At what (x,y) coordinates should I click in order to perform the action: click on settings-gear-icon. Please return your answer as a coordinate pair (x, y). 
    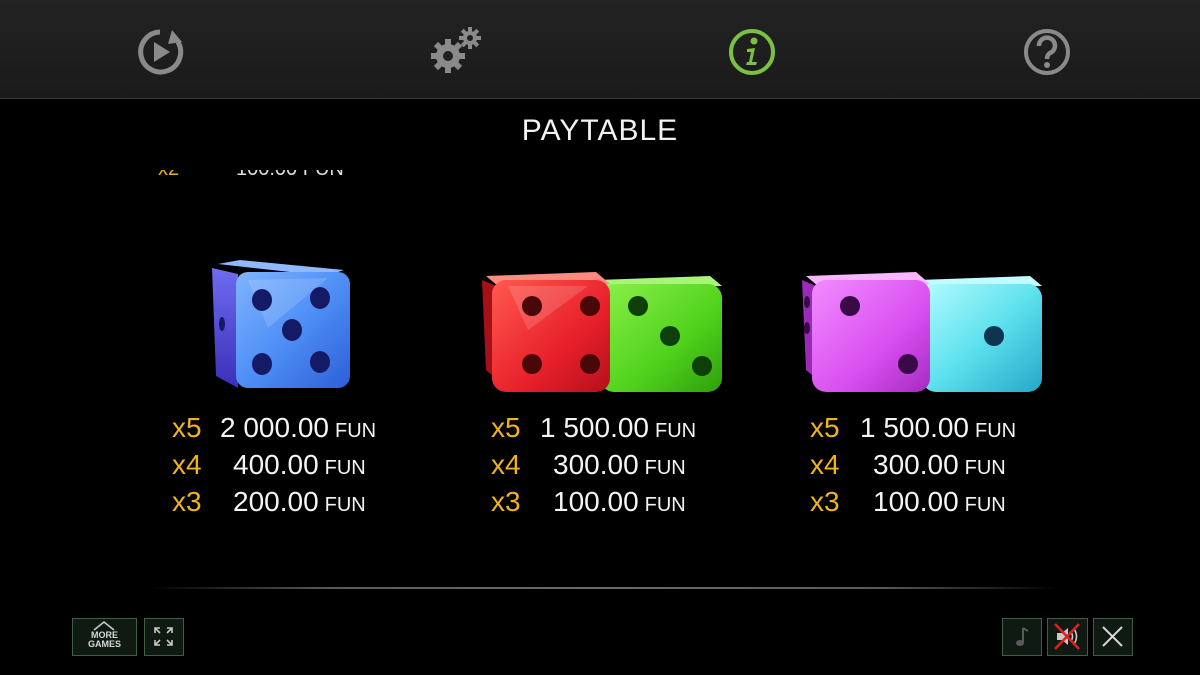
    Looking at the image, I should click on (456, 50).